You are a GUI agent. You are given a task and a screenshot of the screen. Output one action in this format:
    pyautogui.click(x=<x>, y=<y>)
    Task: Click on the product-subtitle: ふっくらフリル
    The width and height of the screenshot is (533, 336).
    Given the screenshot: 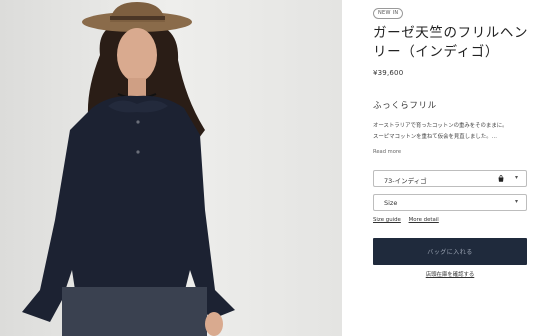 What is the action you would take?
    pyautogui.click(x=405, y=106)
    